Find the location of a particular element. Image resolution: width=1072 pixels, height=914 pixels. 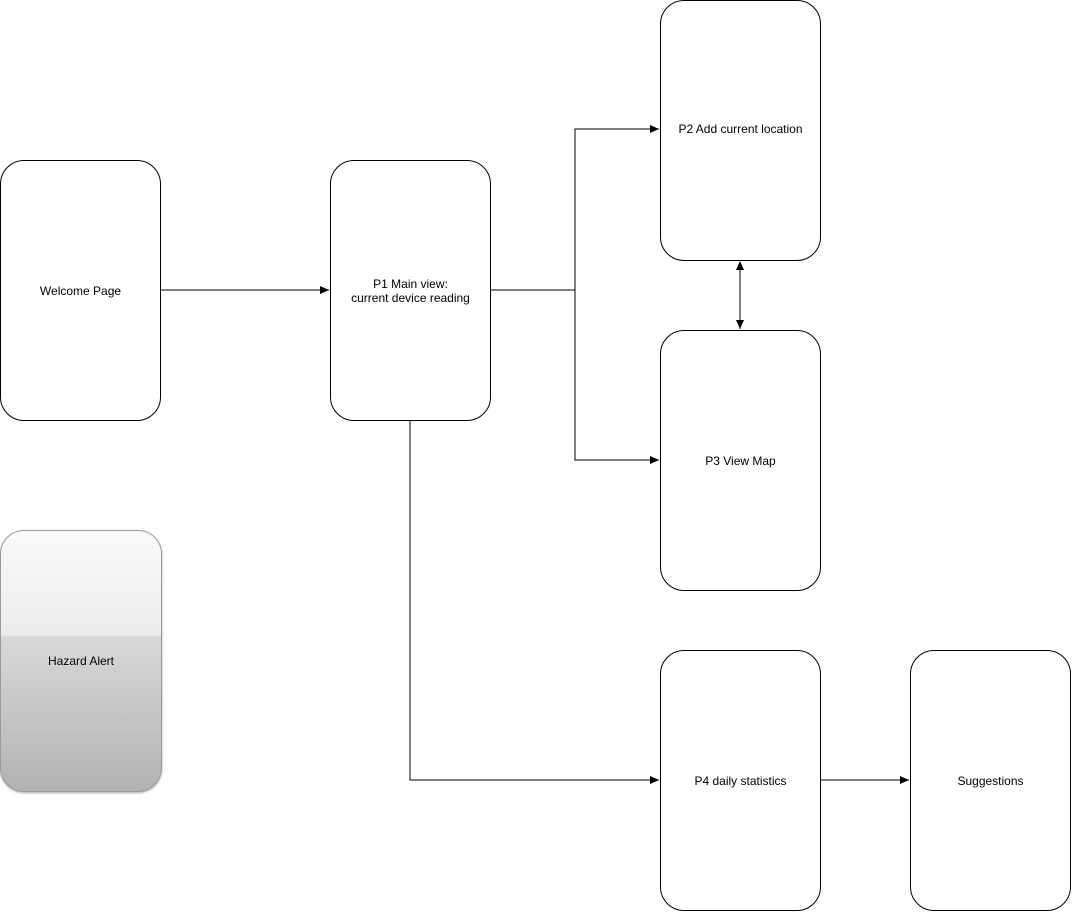

node-p3-view-map: P3 View Map is located at coordinates (740, 460).